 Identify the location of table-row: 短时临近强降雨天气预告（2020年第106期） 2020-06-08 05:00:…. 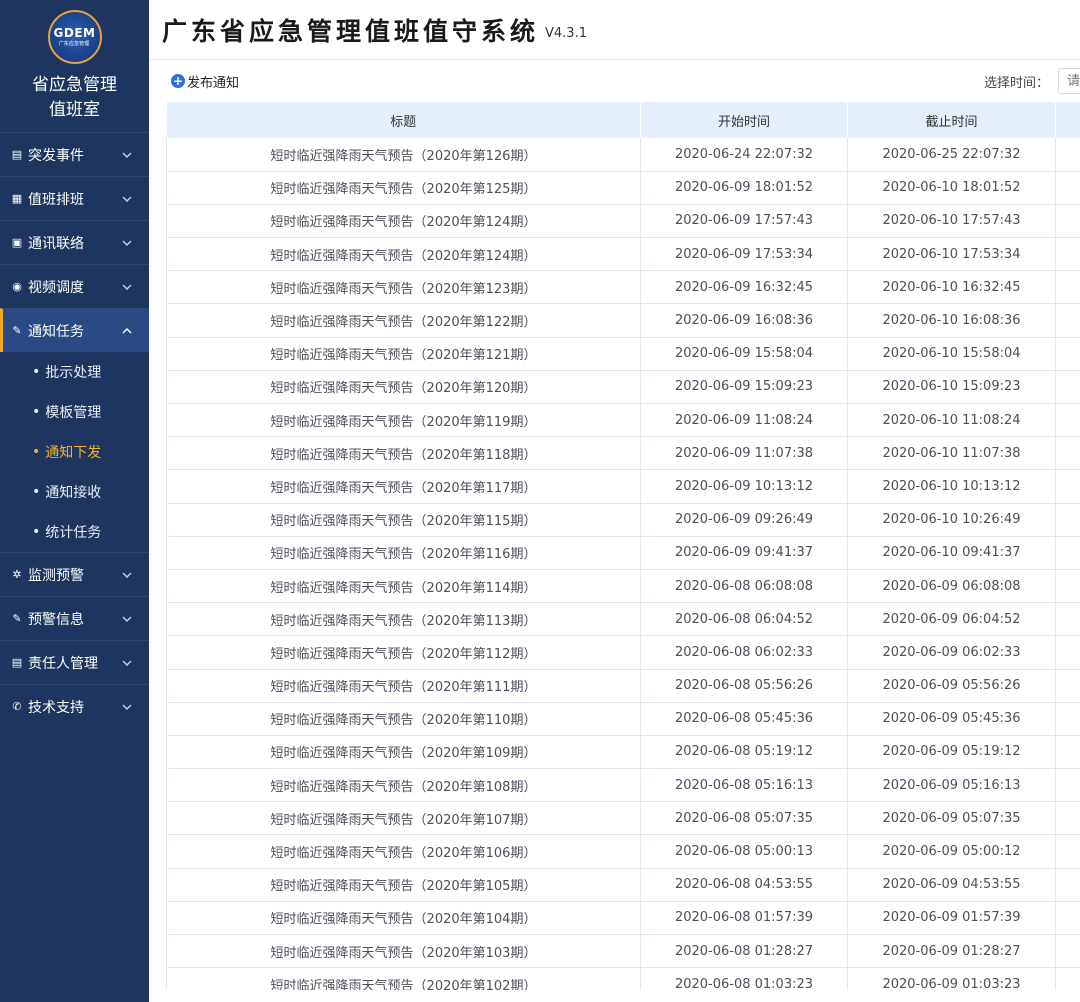
(623, 851).